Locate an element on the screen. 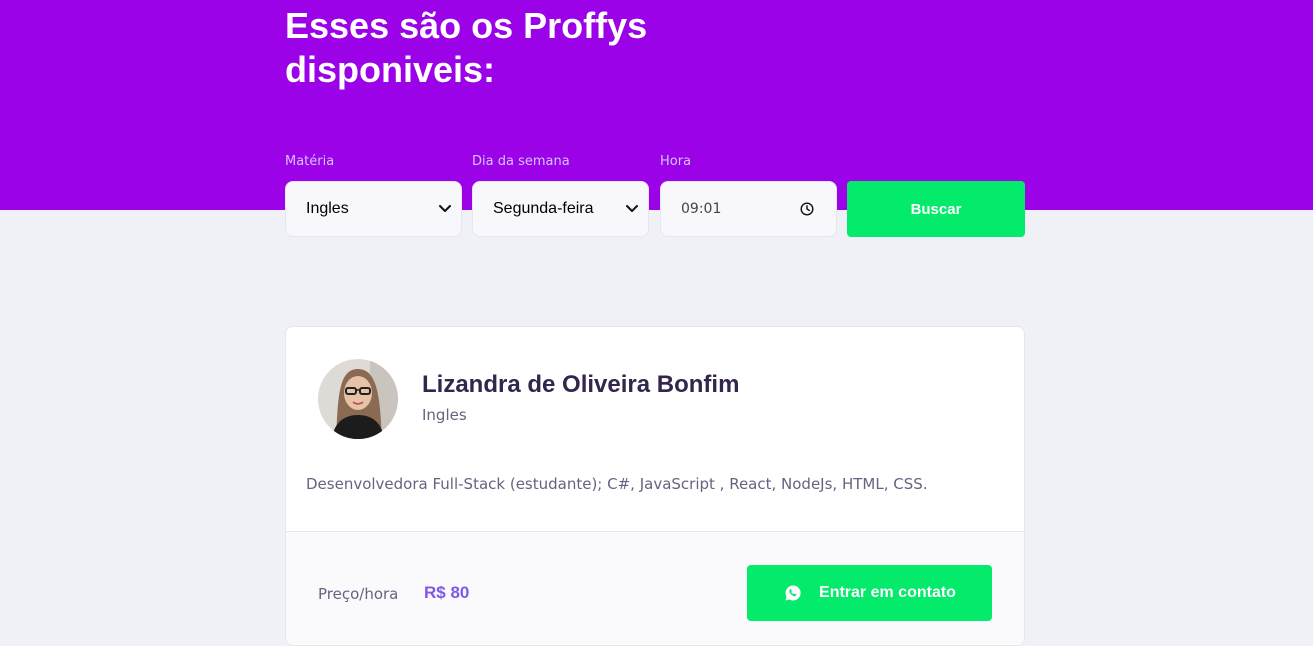 This screenshot has width=1313, height=646. weekday-select: Segunda-feira is located at coordinates (560, 209).